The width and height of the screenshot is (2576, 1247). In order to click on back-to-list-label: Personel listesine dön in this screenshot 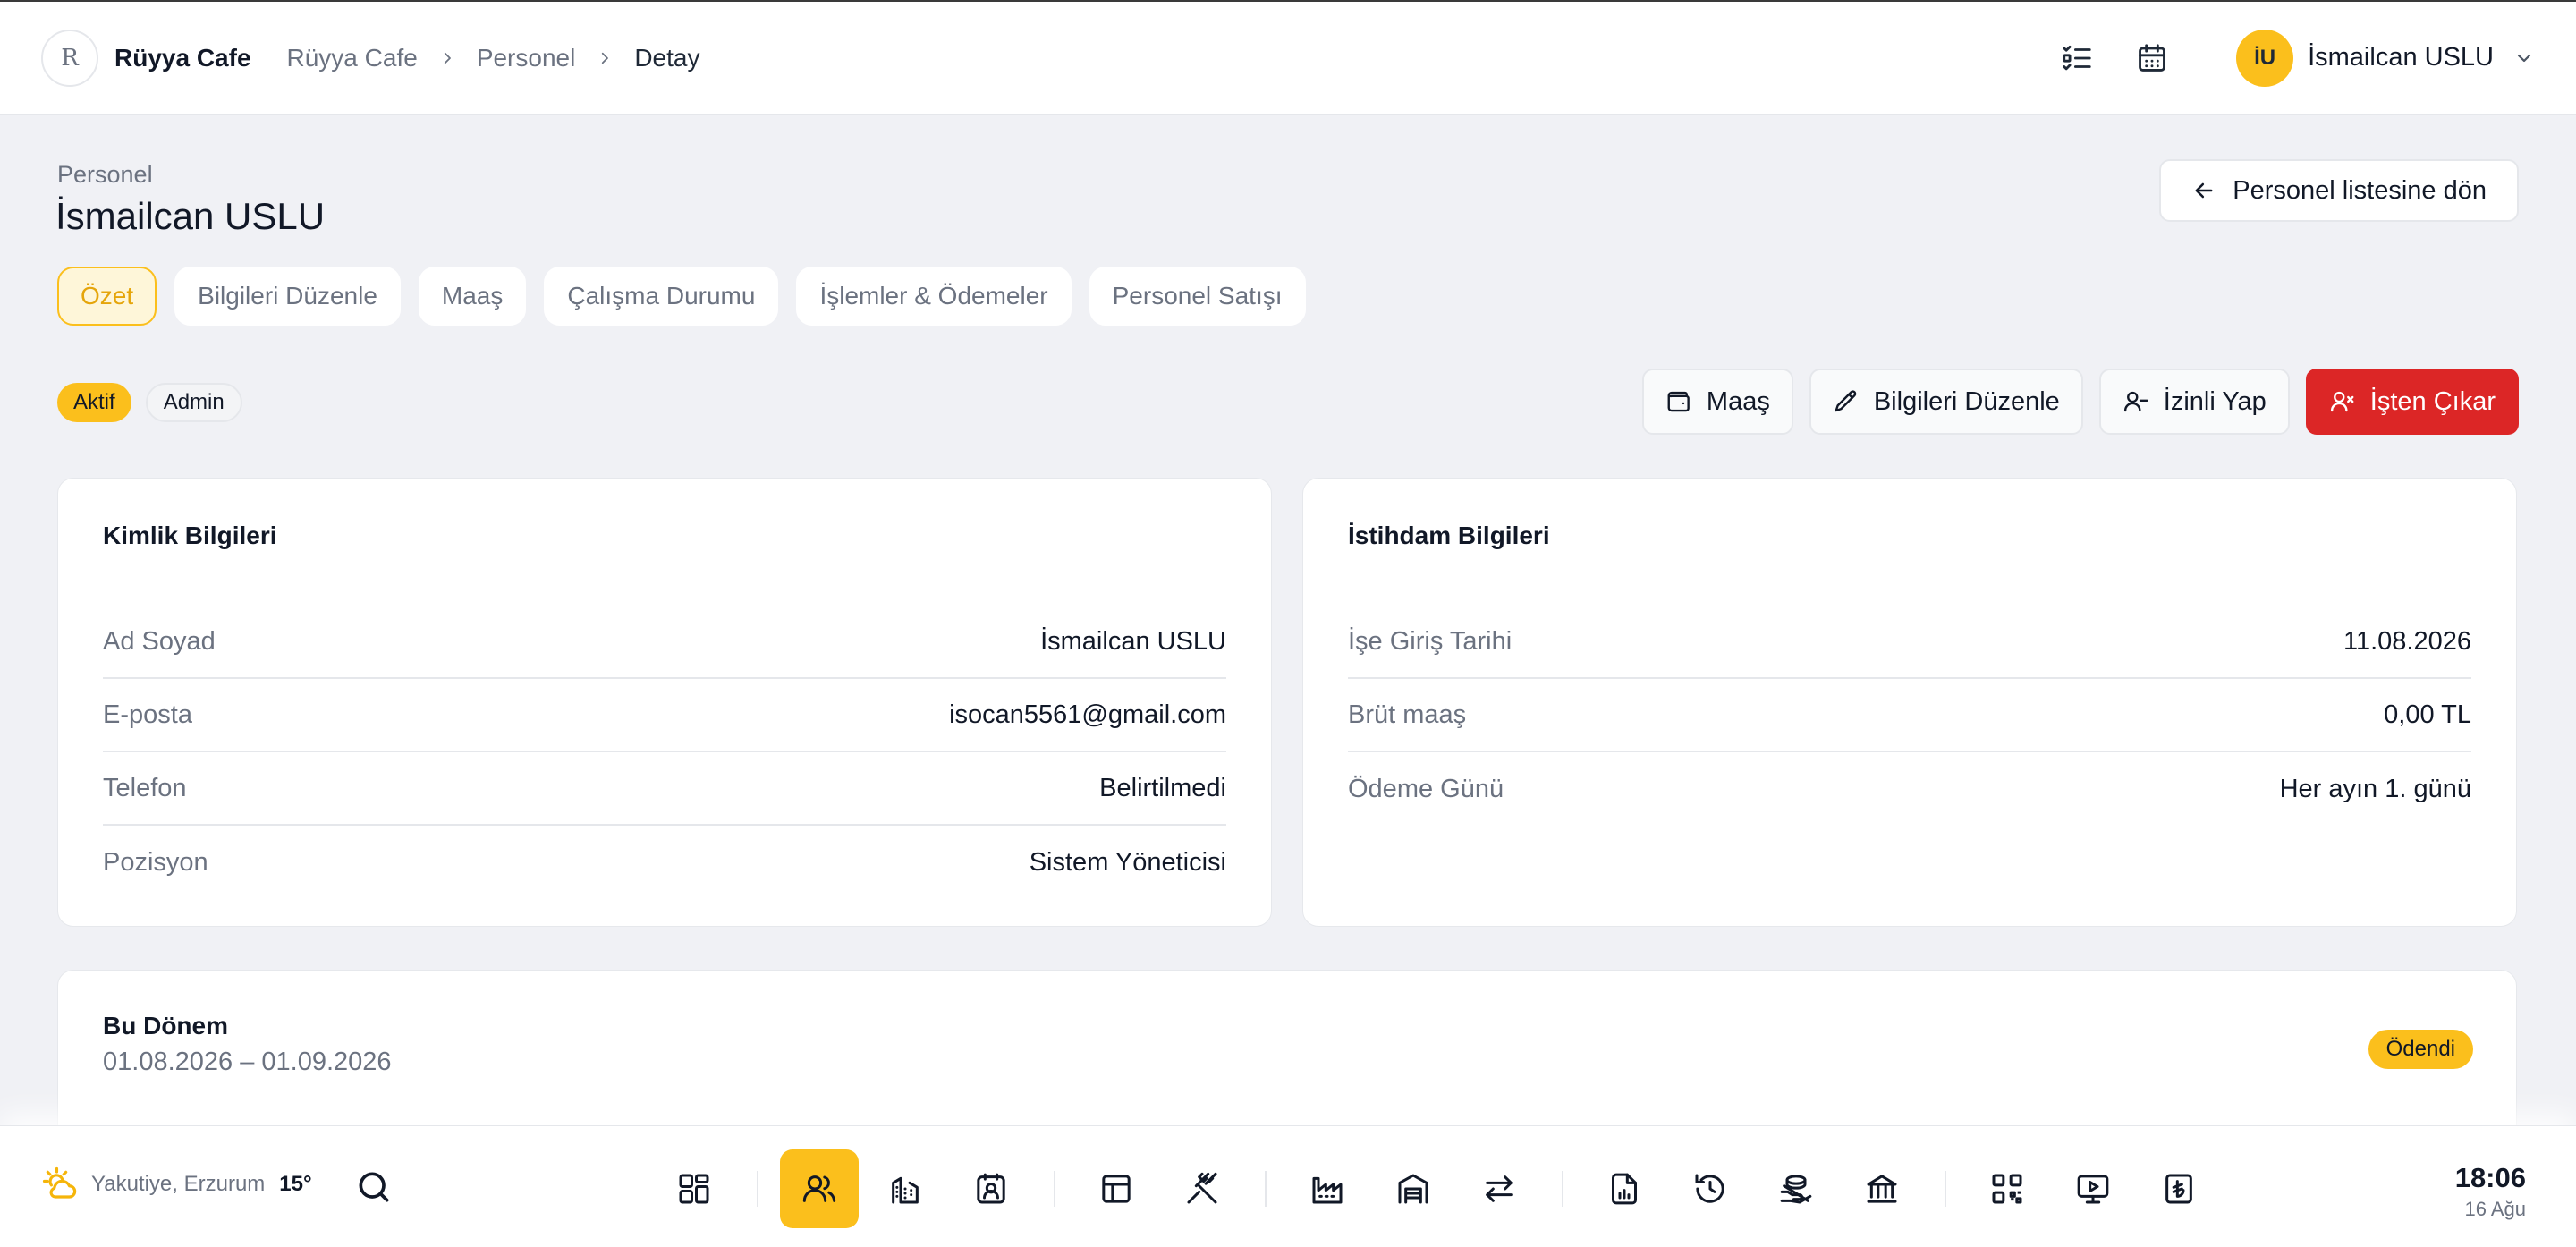, I will do `click(2360, 190)`.